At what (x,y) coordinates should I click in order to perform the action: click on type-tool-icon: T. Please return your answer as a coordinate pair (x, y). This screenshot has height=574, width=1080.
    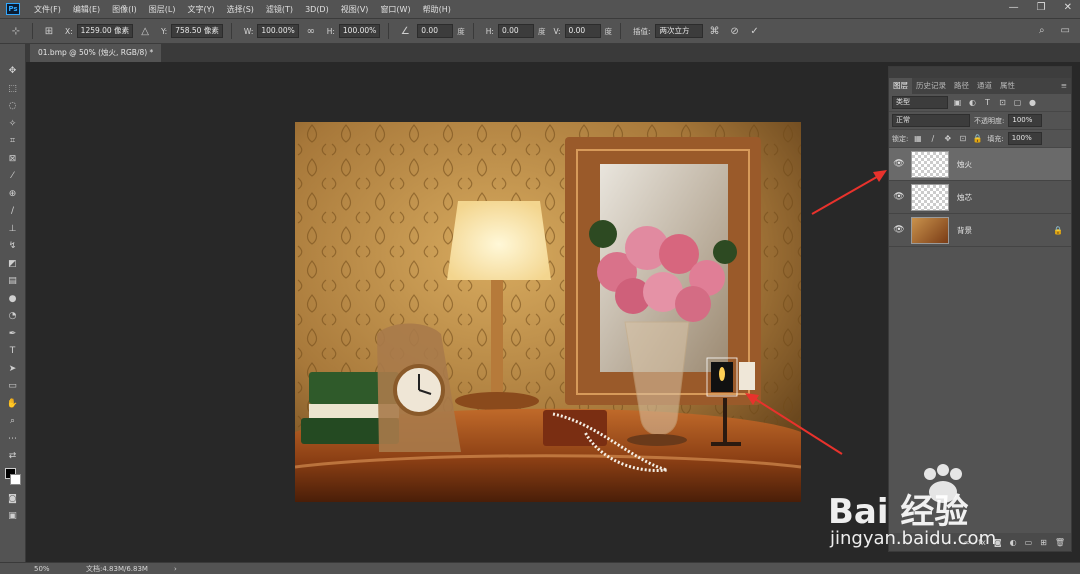
    Looking at the image, I should click on (13, 351).